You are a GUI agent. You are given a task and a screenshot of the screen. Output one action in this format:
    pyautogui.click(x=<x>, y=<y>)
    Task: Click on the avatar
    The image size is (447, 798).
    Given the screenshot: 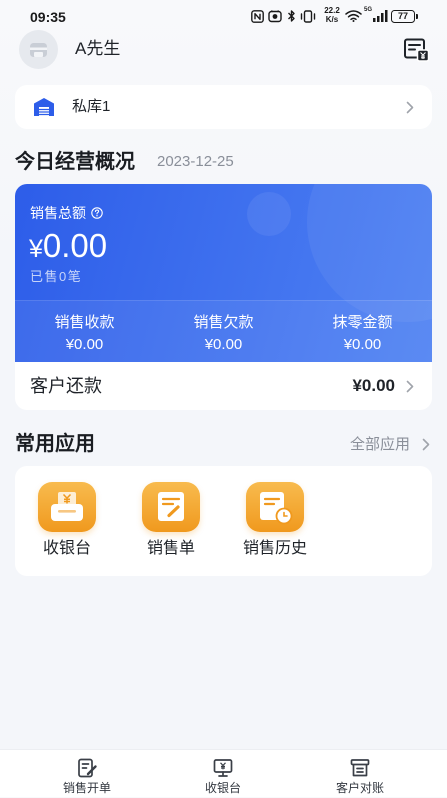 What is the action you would take?
    pyautogui.click(x=38, y=49)
    